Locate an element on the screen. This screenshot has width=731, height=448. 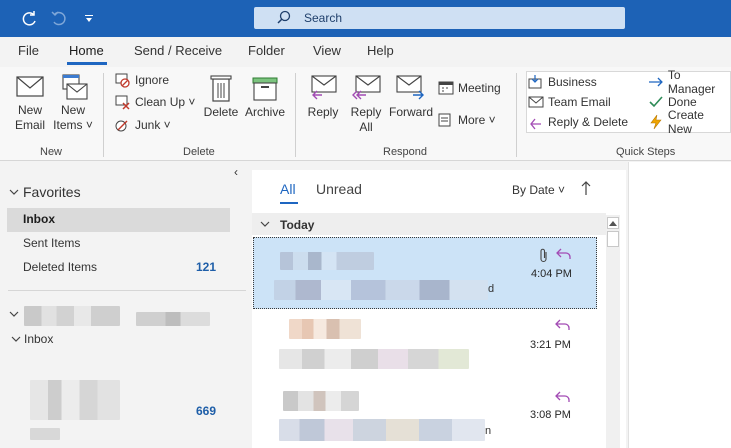
folder-inbox: Inbox is located at coordinates (39, 219).